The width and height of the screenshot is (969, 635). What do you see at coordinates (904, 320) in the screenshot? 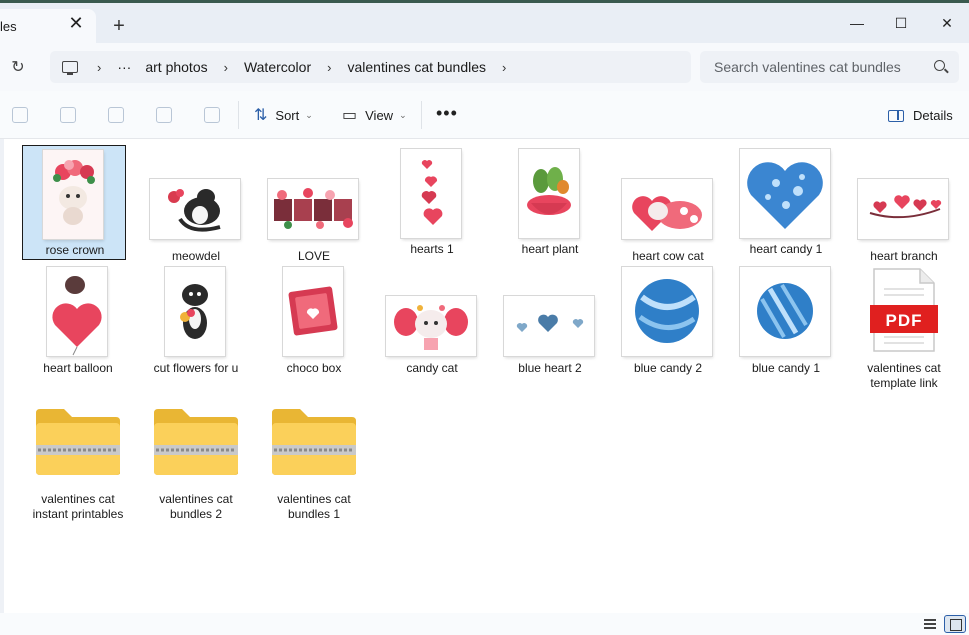
I see `pdf-badge: PDF` at bounding box center [904, 320].